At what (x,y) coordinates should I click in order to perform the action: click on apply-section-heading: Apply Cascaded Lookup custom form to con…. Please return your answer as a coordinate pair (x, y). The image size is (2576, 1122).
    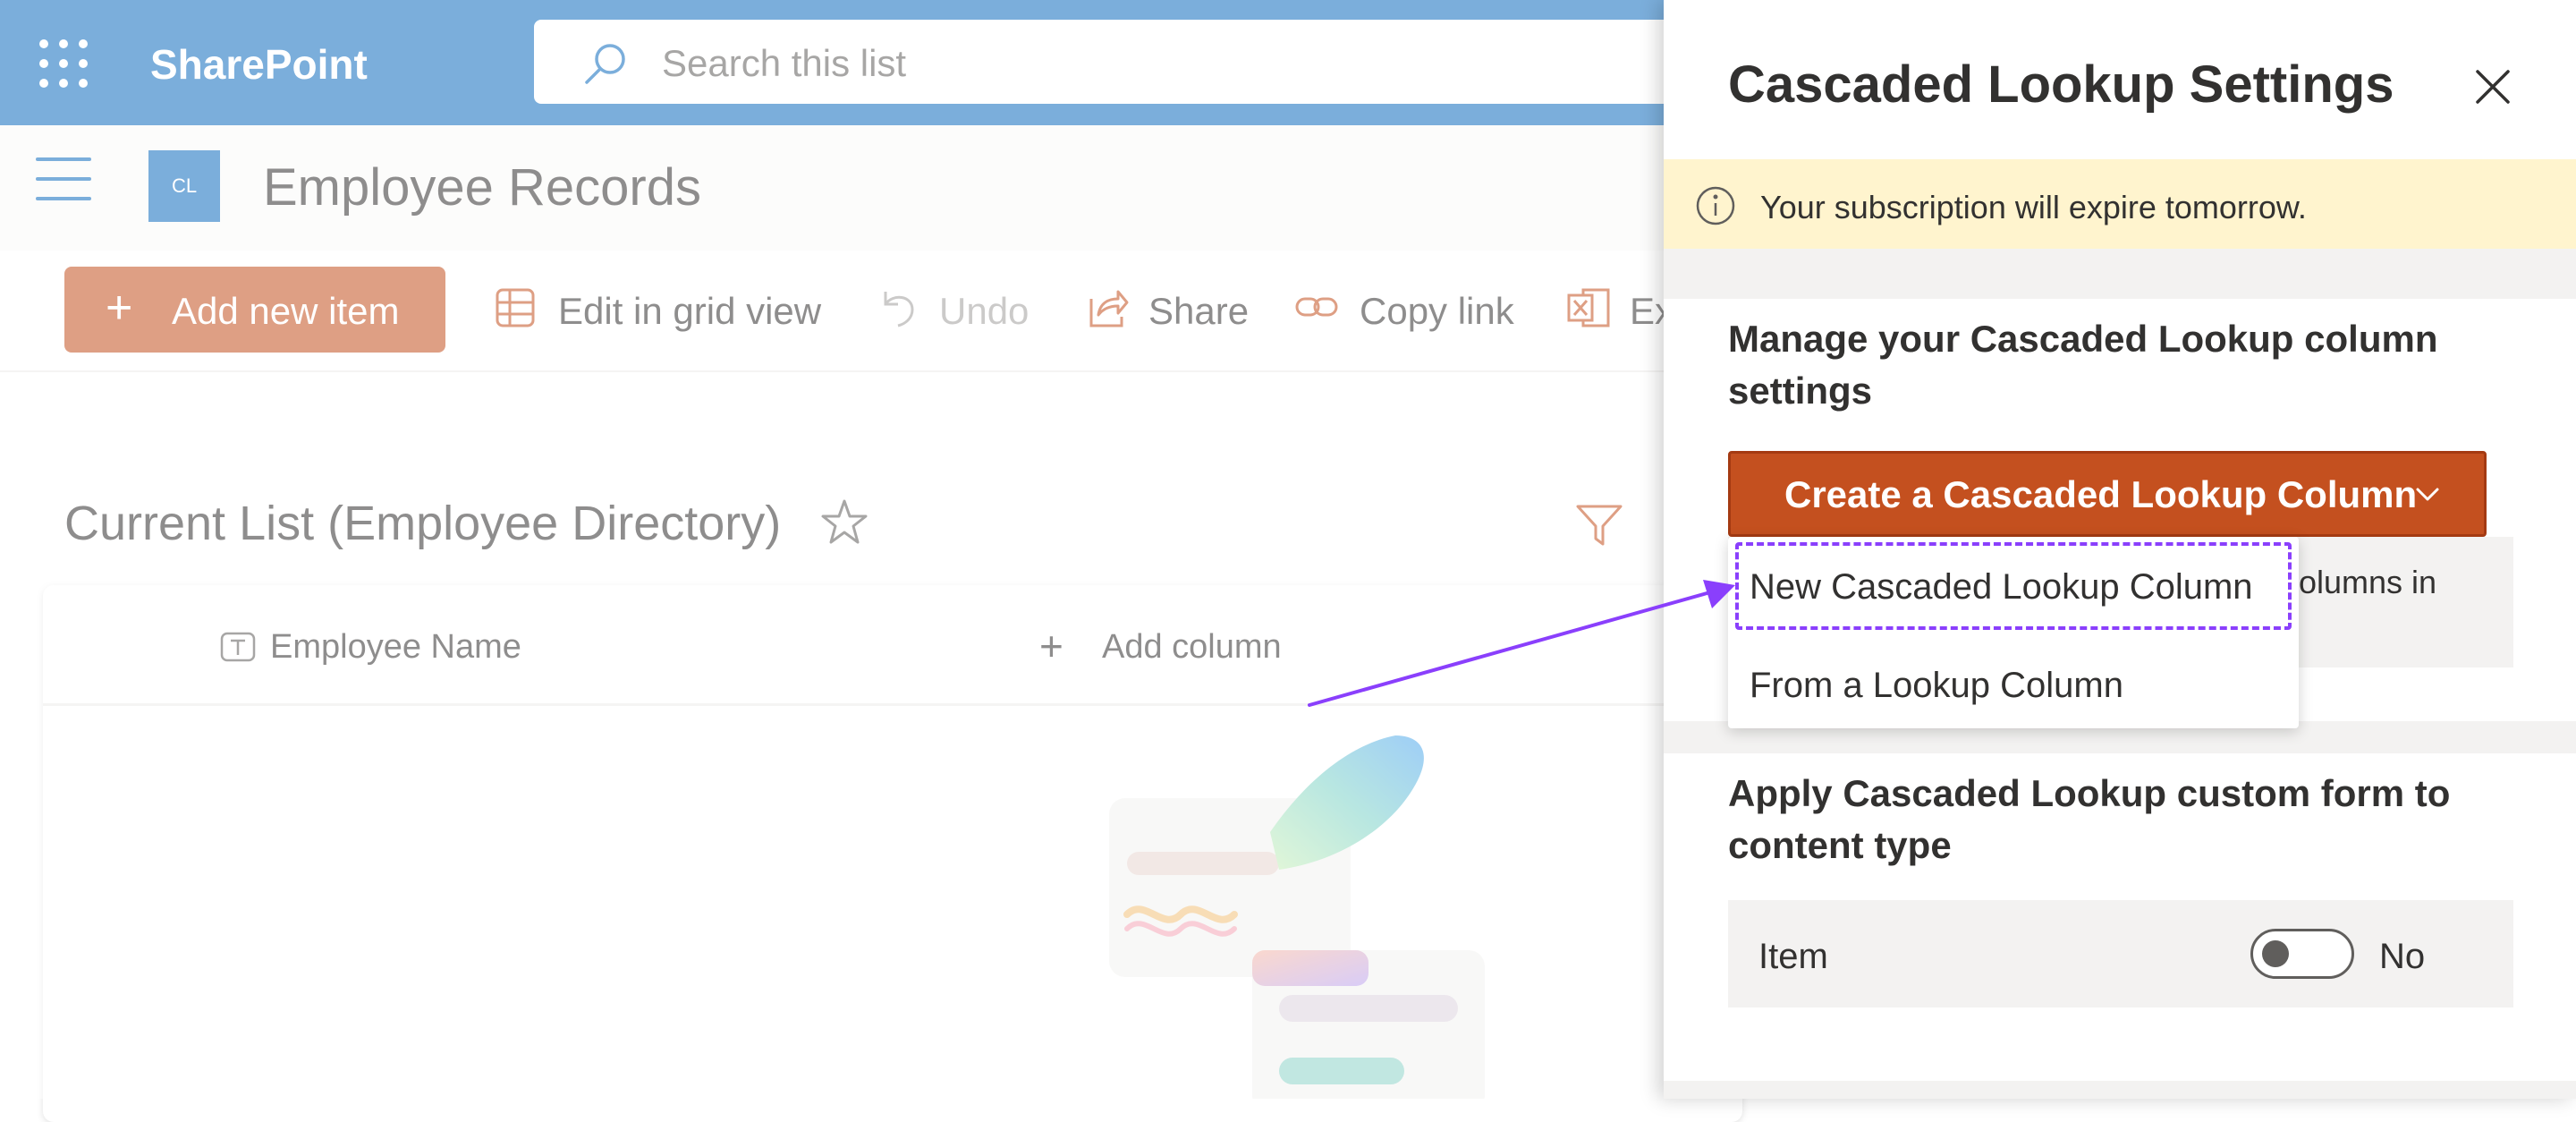
    Looking at the image, I should click on (2089, 819).